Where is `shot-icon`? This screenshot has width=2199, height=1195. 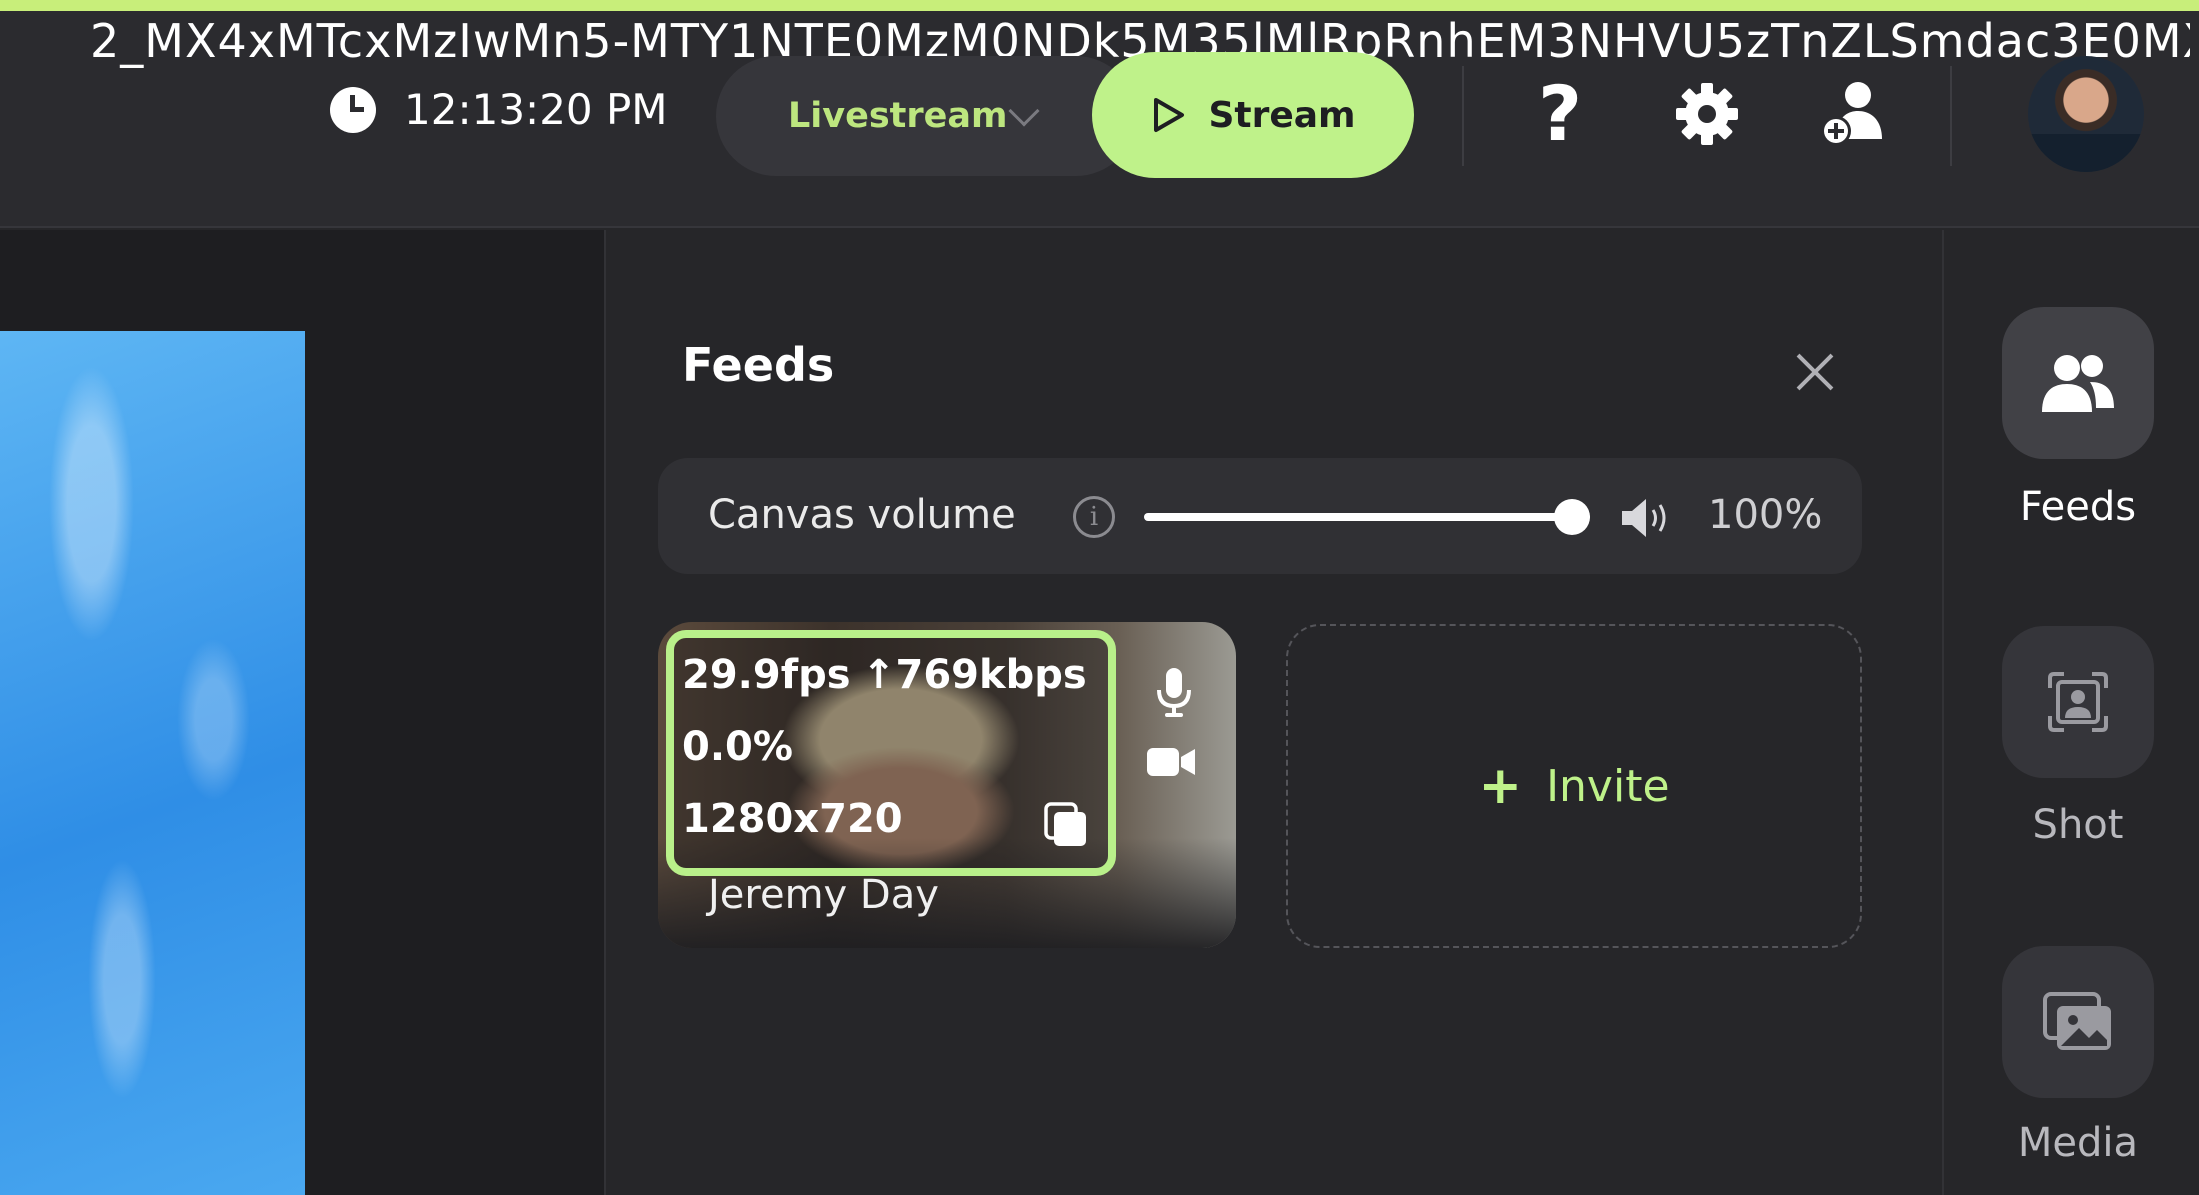
shot-icon is located at coordinates (2078, 702).